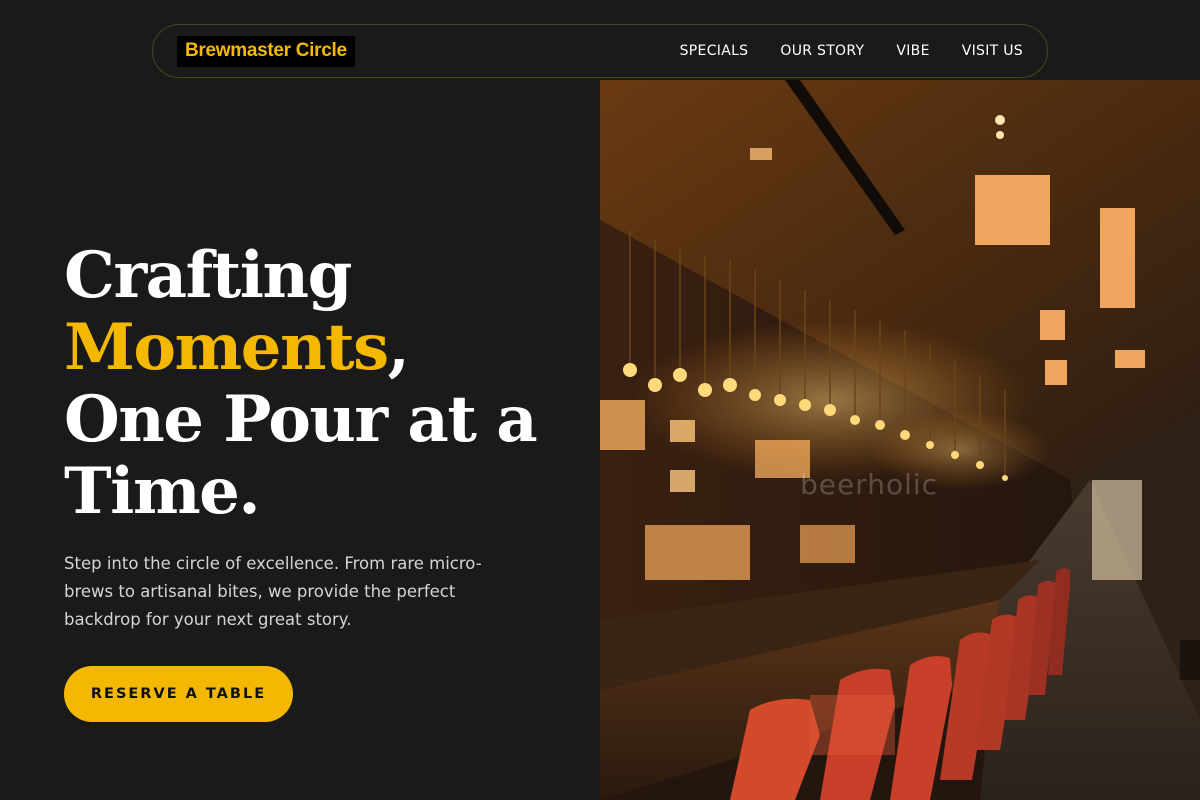 The width and height of the screenshot is (1200, 800). I want to click on nav-links: SPECIALS OUR STORY VIBE VISIT US, so click(851, 51).